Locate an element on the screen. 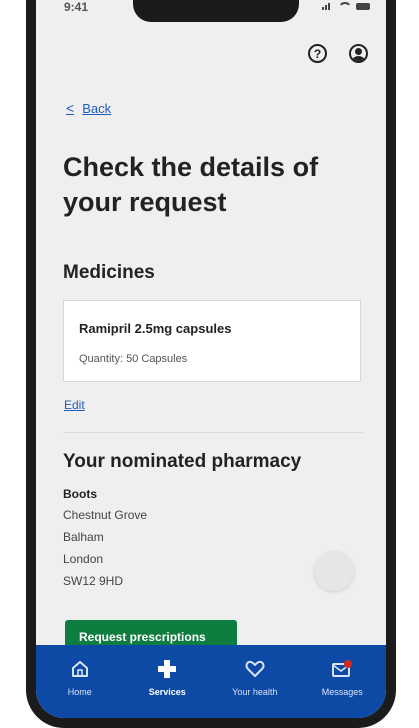  tab-label: Home is located at coordinates (79, 692).